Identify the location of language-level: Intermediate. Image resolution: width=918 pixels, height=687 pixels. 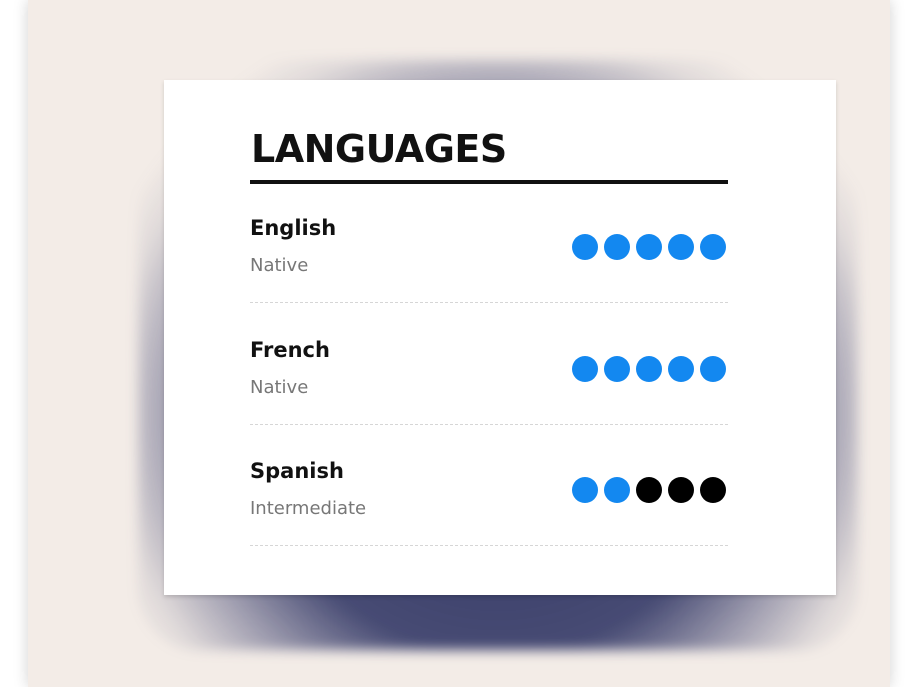
(308, 508).